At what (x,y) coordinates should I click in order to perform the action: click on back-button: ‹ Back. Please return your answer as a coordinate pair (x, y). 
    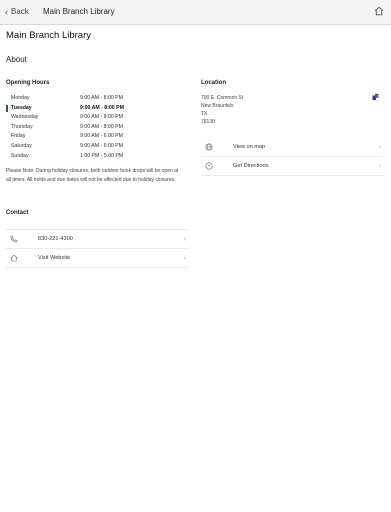
    Looking at the image, I should click on (17, 11).